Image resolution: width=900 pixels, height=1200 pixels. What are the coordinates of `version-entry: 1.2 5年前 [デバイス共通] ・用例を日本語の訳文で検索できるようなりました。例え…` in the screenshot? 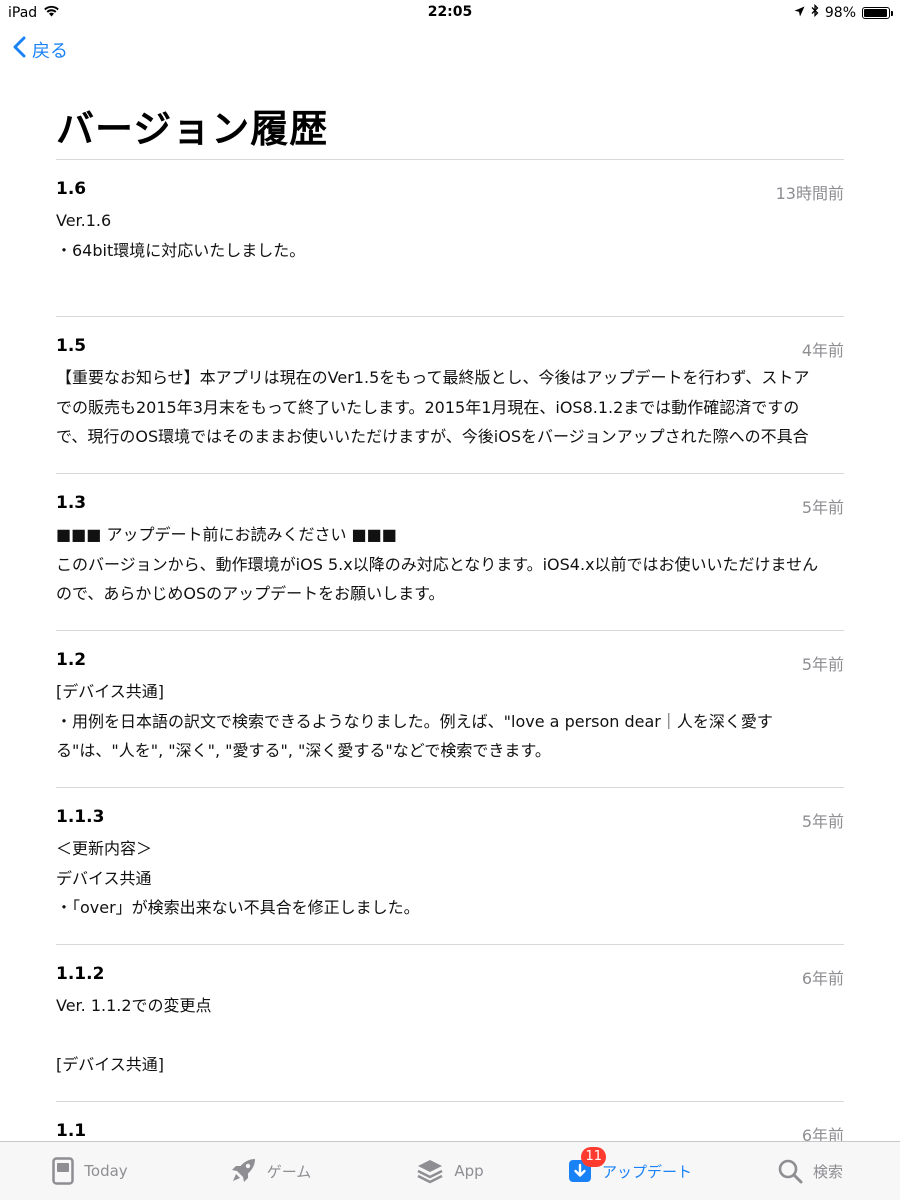 It's located at (450, 708).